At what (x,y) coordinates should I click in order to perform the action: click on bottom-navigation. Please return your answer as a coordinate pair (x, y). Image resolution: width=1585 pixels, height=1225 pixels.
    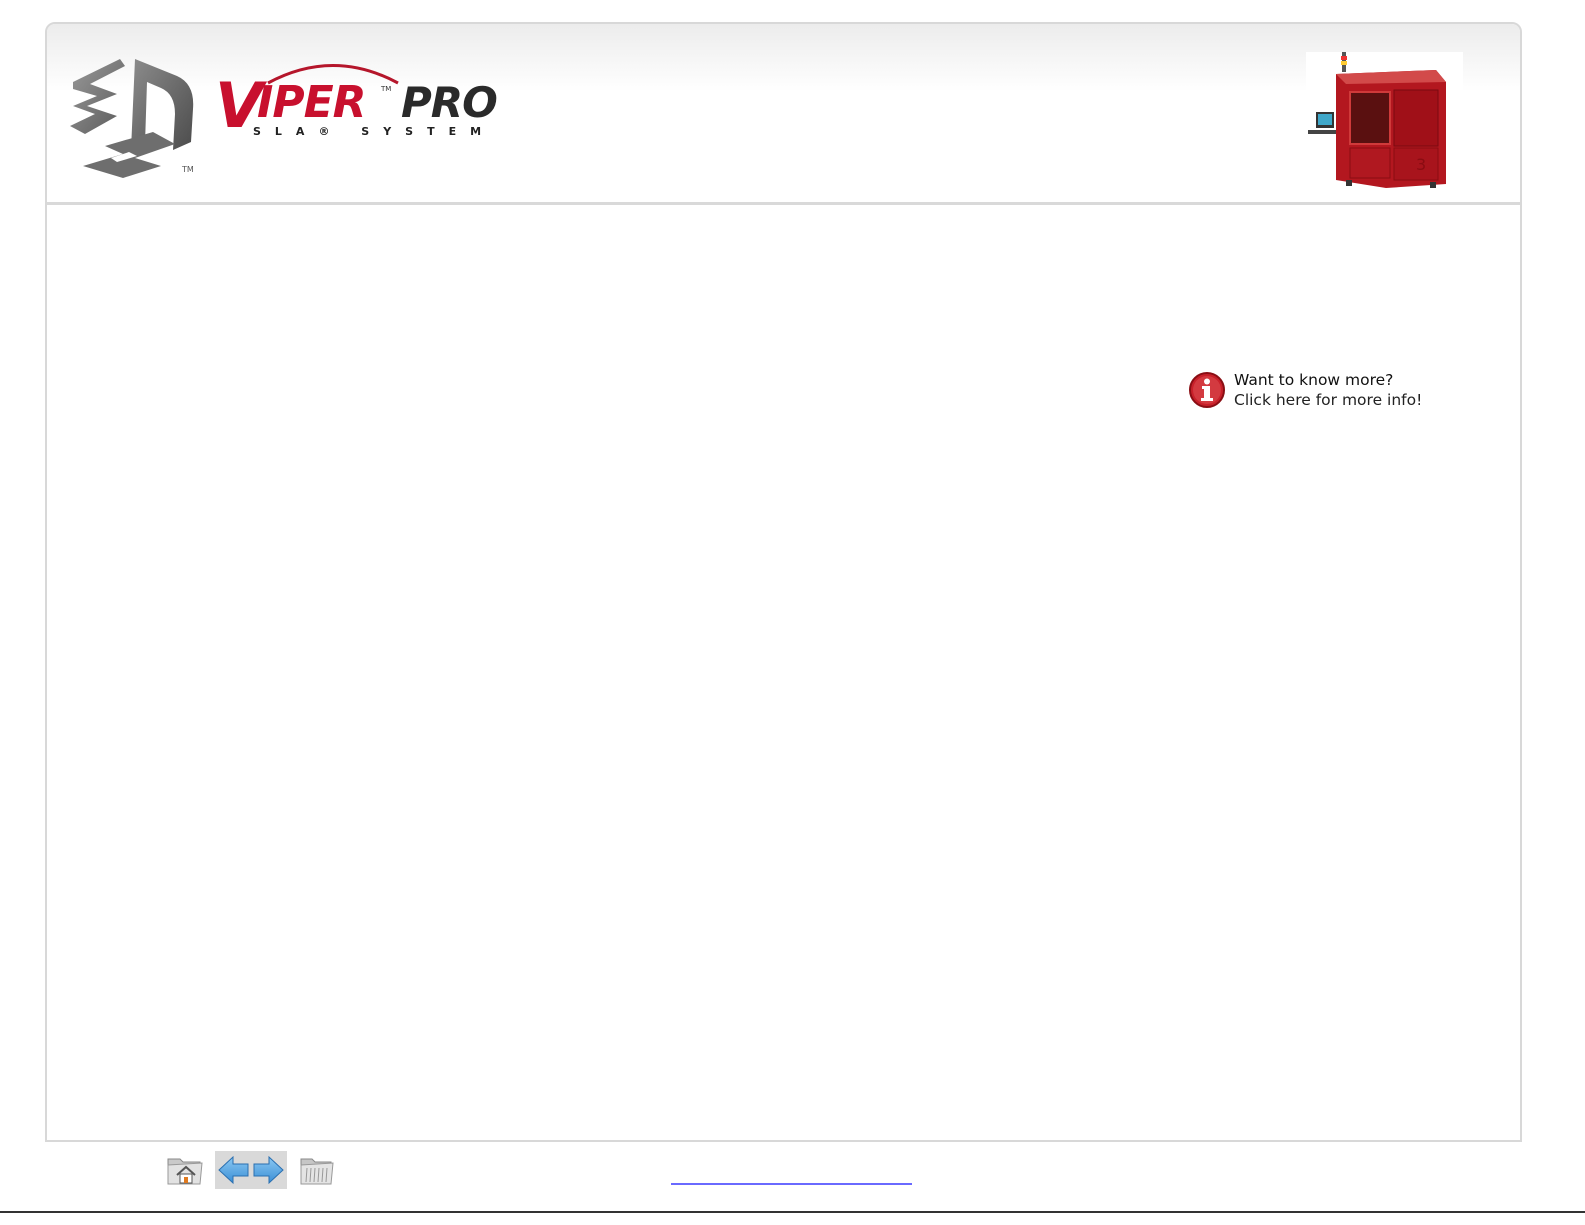
    Looking at the image, I should click on (792, 1185).